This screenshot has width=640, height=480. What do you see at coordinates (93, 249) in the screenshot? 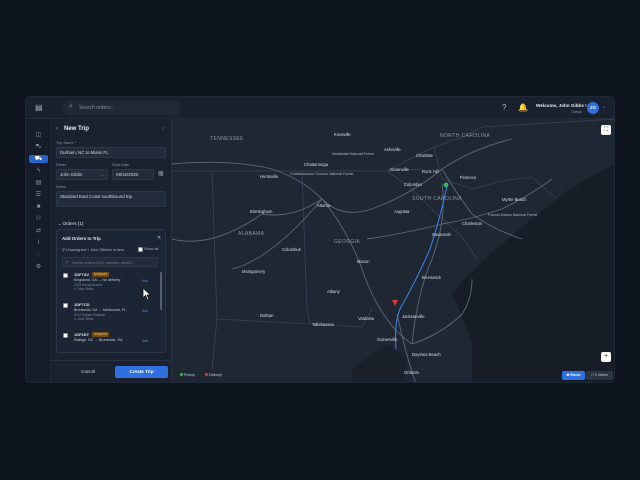
I see `order-filter: ⚲ Unassigned + John Gibbs's orders` at bounding box center [93, 249].